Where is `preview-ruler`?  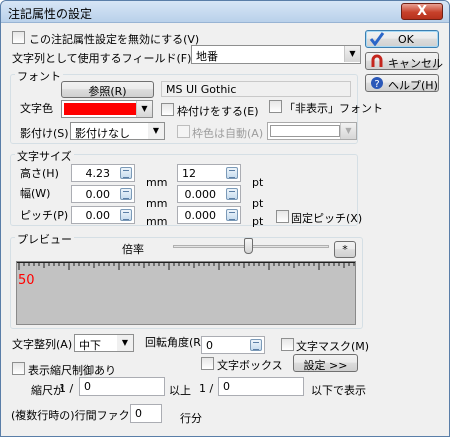
preview-ruler is located at coordinates (186, 266).